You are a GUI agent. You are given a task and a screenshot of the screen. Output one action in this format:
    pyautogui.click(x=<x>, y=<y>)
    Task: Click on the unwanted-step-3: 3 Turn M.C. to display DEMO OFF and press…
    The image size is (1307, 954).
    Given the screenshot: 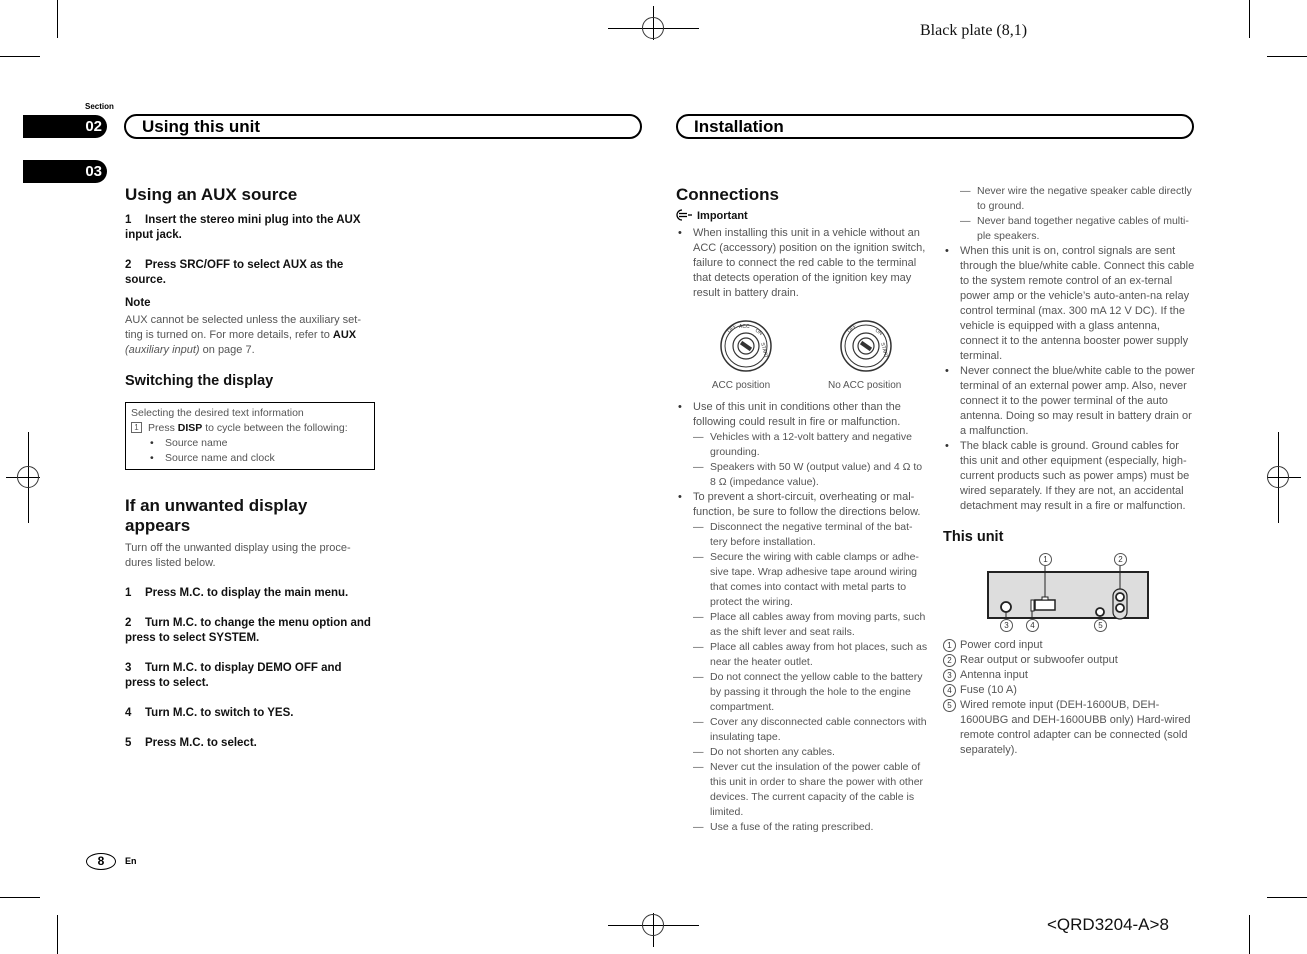 What is the action you would take?
    pyautogui.click(x=233, y=675)
    